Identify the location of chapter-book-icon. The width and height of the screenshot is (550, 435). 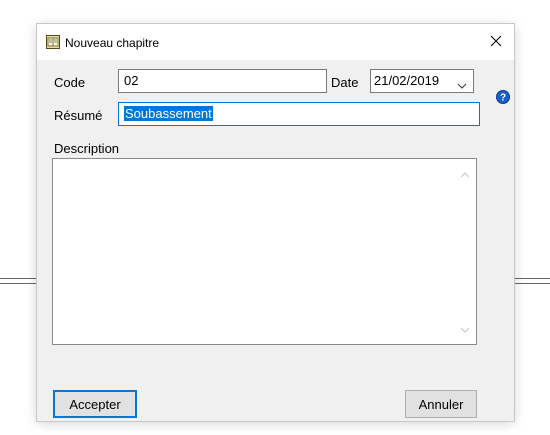
(53, 42).